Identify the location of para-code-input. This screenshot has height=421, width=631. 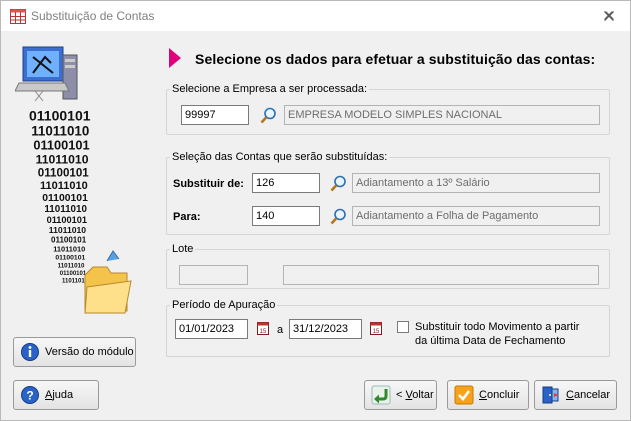
(286, 216).